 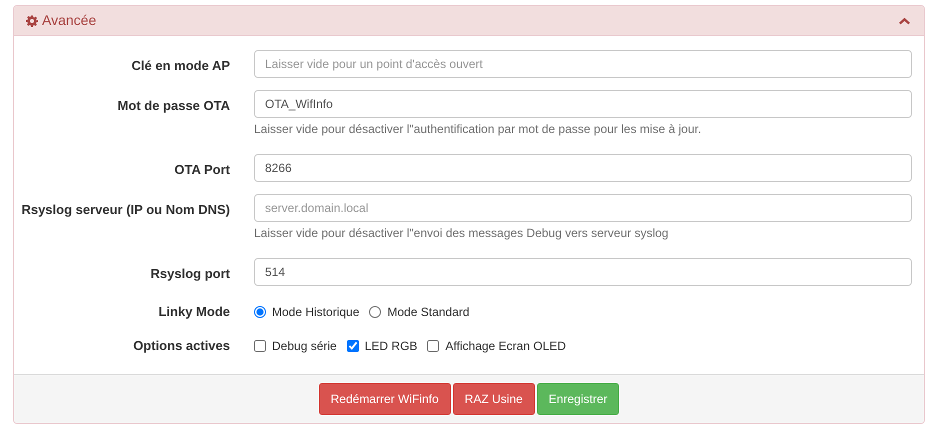 What do you see at coordinates (316, 312) in the screenshot?
I see `option-label: Mode Historique` at bounding box center [316, 312].